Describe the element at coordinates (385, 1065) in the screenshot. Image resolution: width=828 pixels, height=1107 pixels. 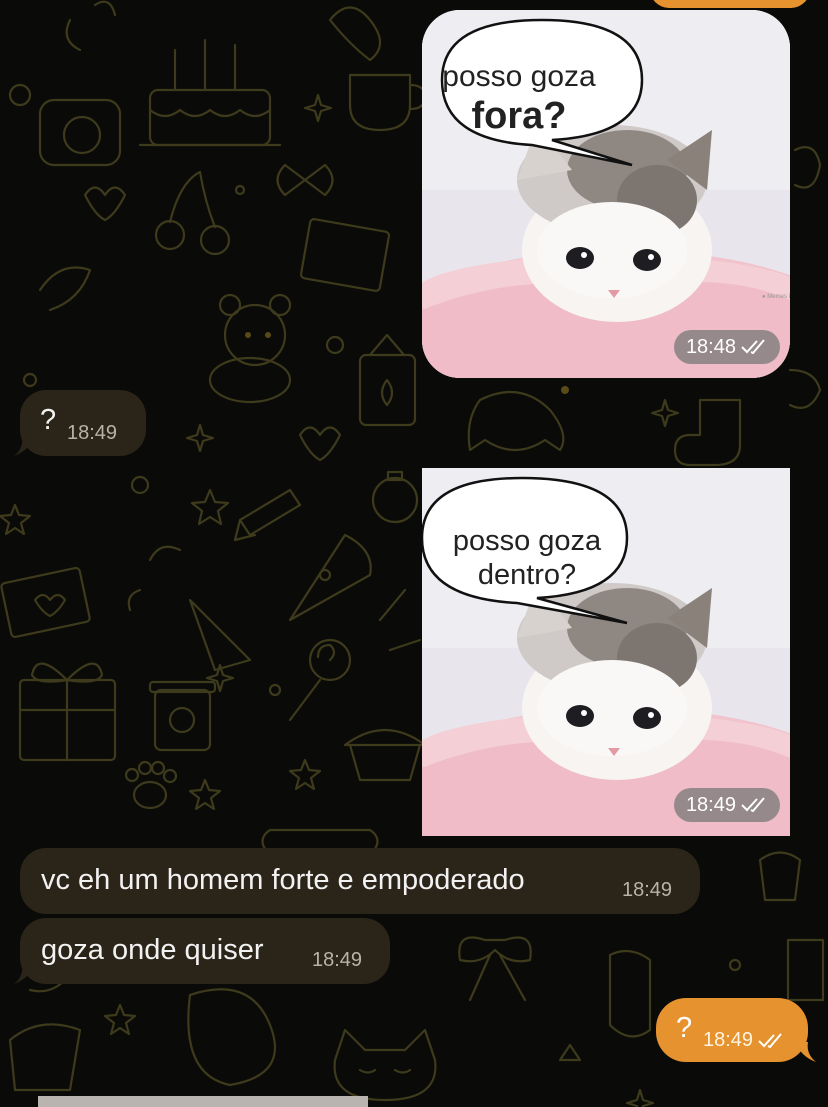
I see `cat-doodle` at that location.